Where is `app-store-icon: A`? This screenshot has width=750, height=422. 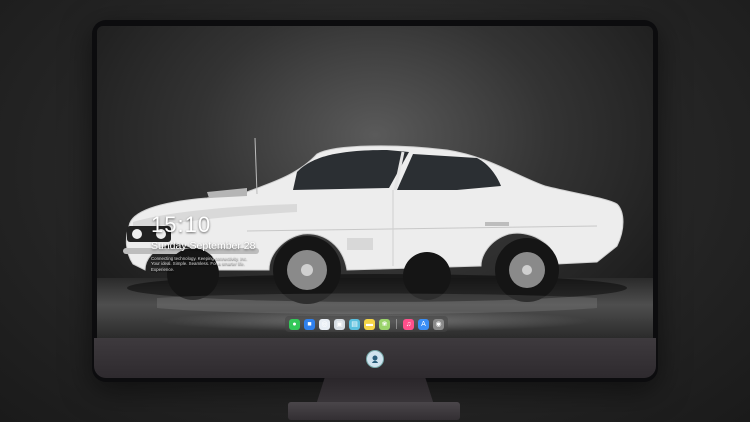
app-store-icon: A is located at coordinates (423, 324).